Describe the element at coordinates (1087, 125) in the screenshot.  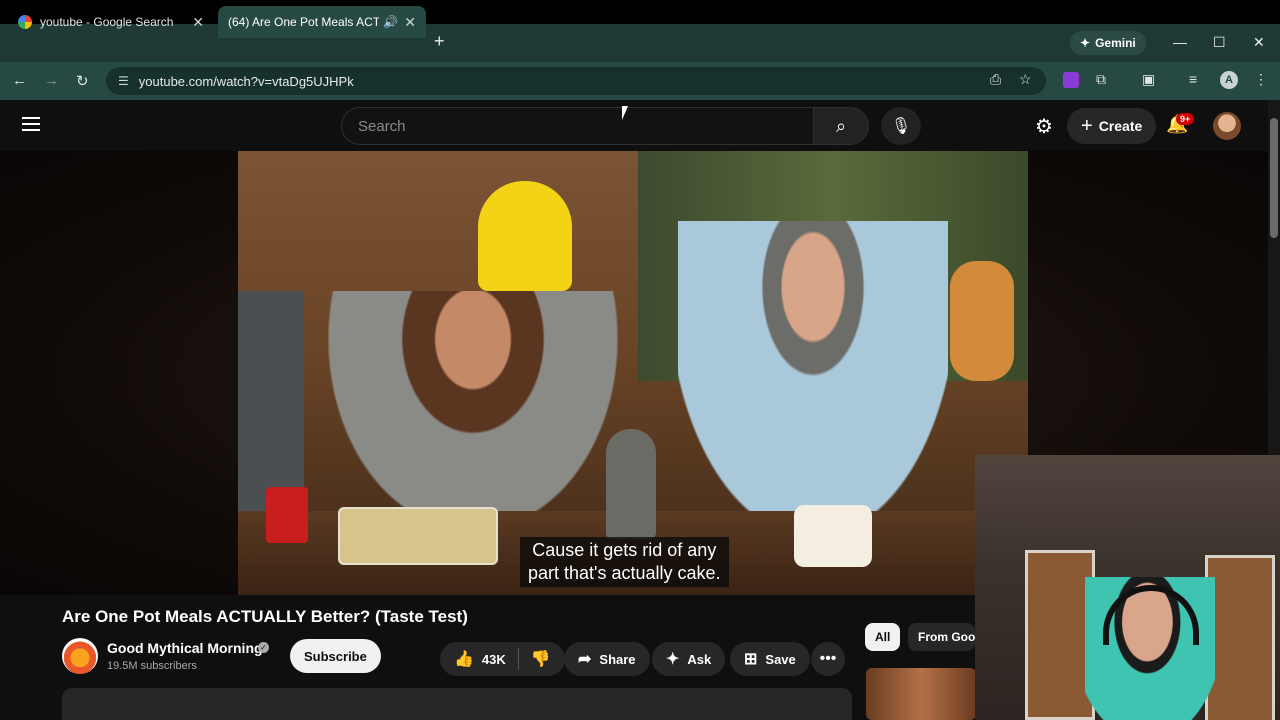
I see `plus-icon: +` at that location.